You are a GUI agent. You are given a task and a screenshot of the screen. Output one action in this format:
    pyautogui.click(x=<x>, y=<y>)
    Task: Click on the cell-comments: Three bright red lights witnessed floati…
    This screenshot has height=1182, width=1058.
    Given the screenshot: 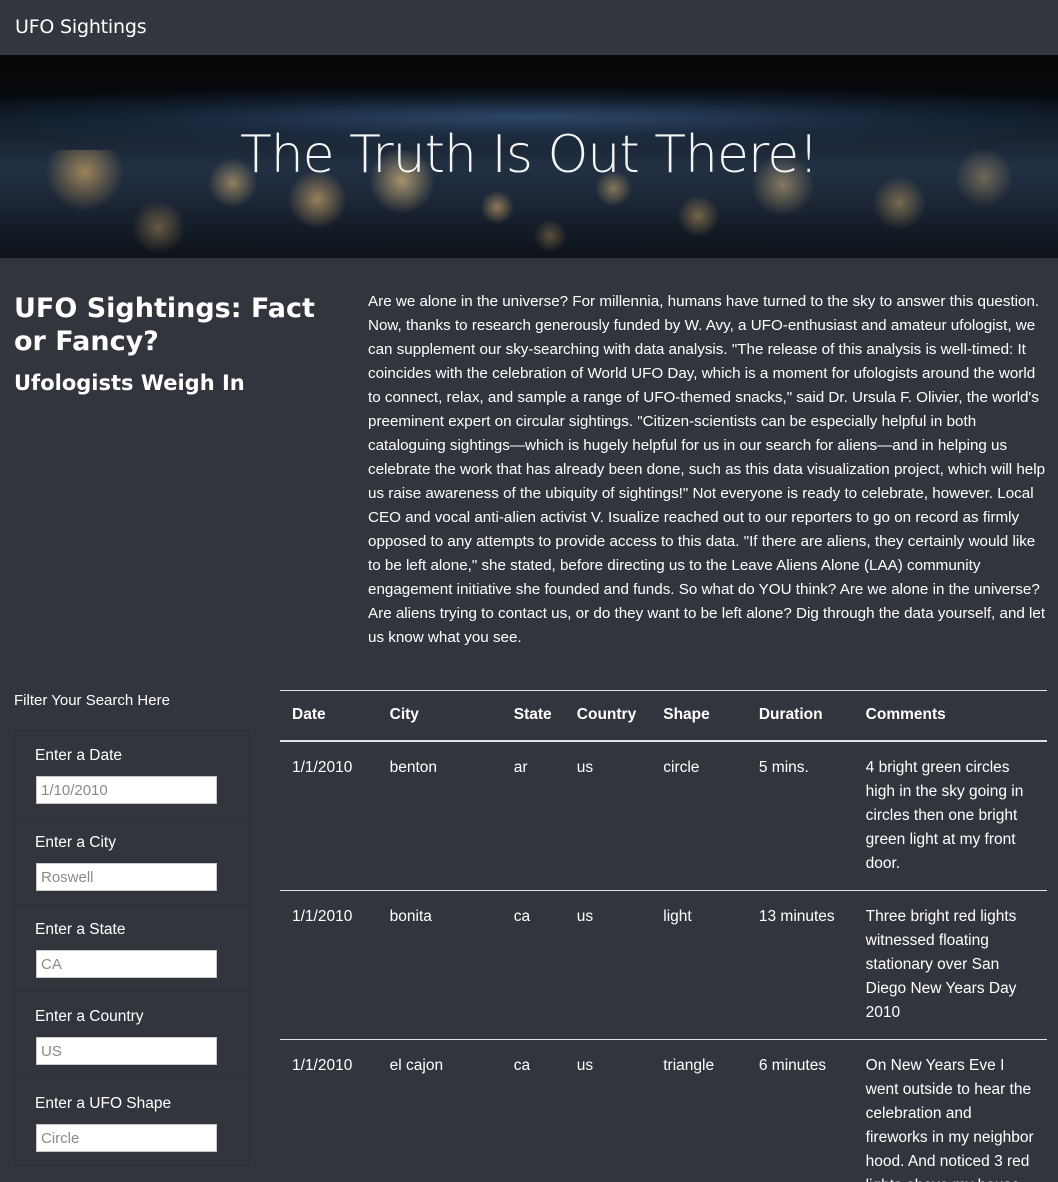 What is the action you would take?
    pyautogui.click(x=950, y=965)
    